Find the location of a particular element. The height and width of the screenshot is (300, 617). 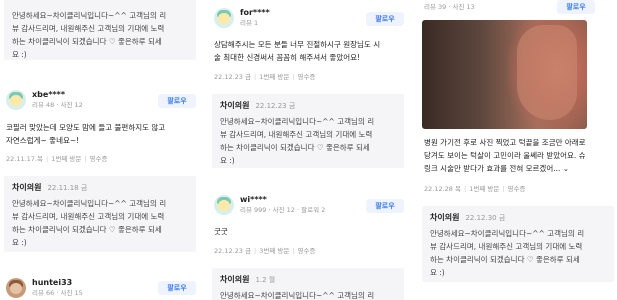

user-stats: 리뷰 999 · 사진 12 · 팔로워 2 is located at coordinates (283, 210).